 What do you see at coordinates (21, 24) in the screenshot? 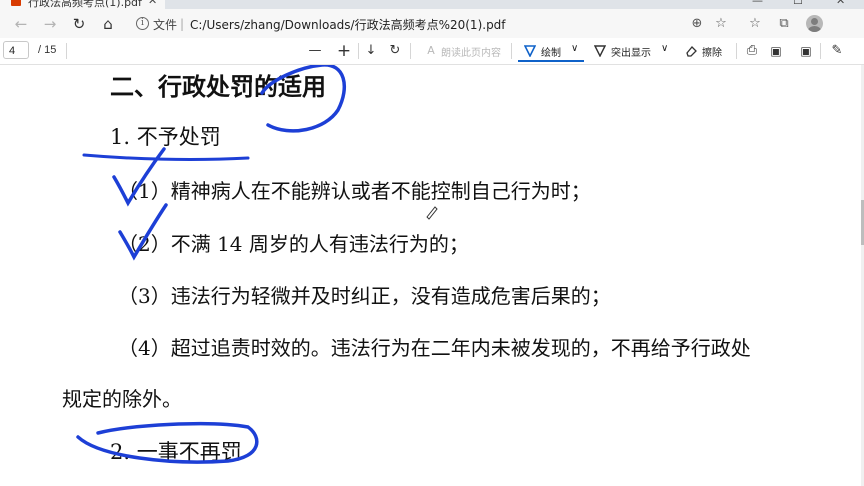
I see `back-button: ←` at bounding box center [21, 24].